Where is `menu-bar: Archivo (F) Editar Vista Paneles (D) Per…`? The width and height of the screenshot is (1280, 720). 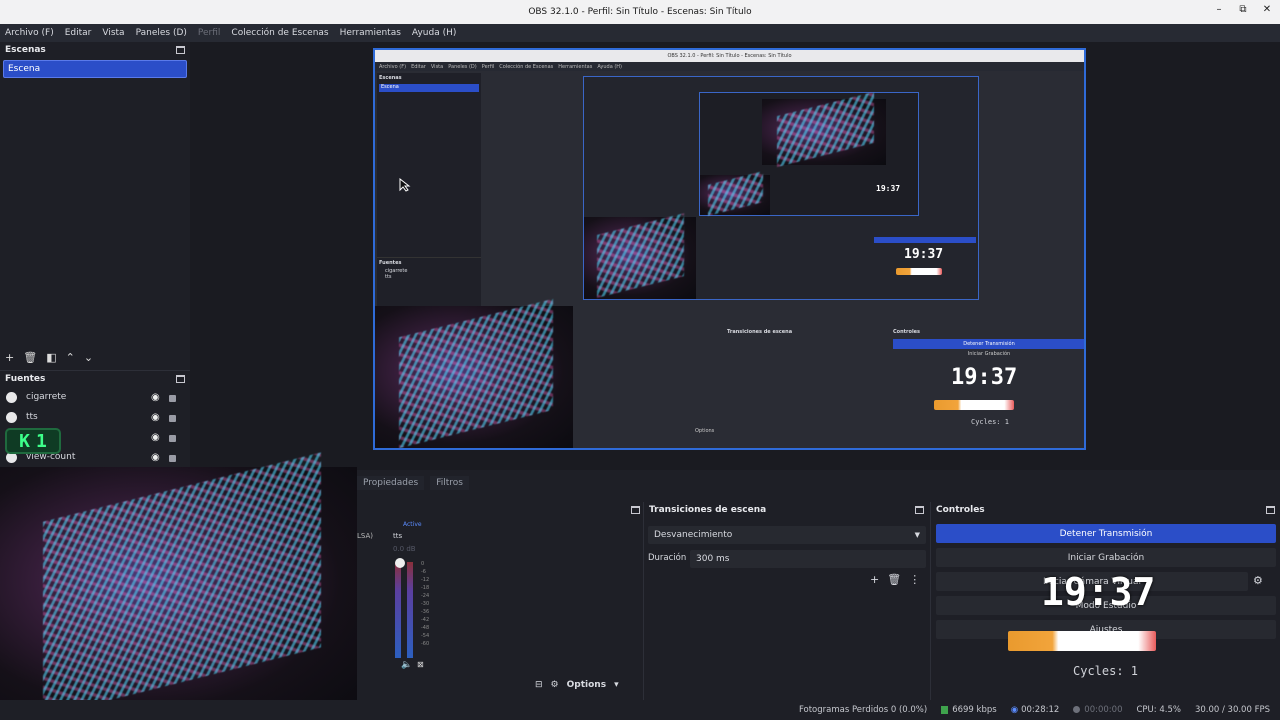 menu-bar: Archivo (F) Editar Vista Paneles (D) Per… is located at coordinates (640, 33).